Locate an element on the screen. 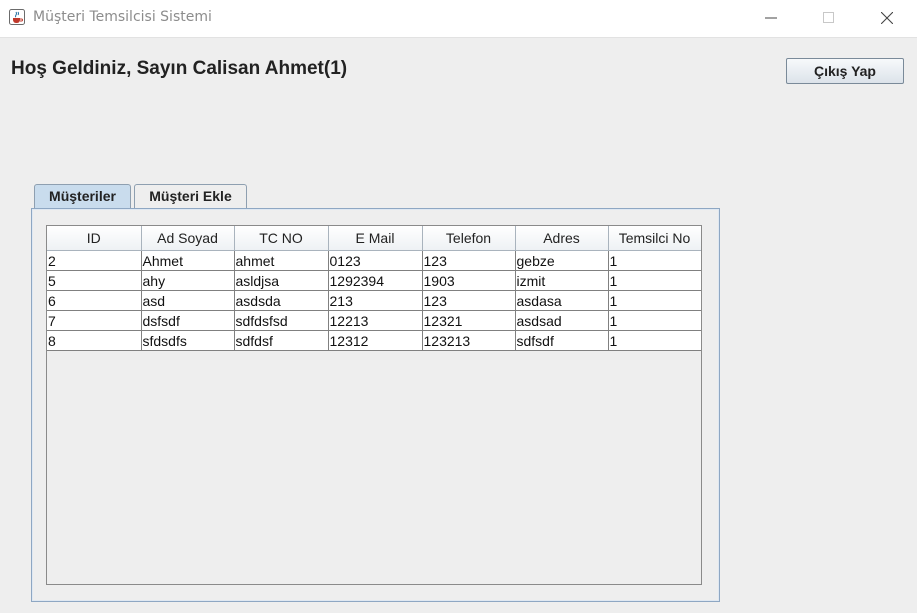 Image resolution: width=917 pixels, height=613 pixels. cell-tc-no: sdfdsfsd is located at coordinates (281, 320).